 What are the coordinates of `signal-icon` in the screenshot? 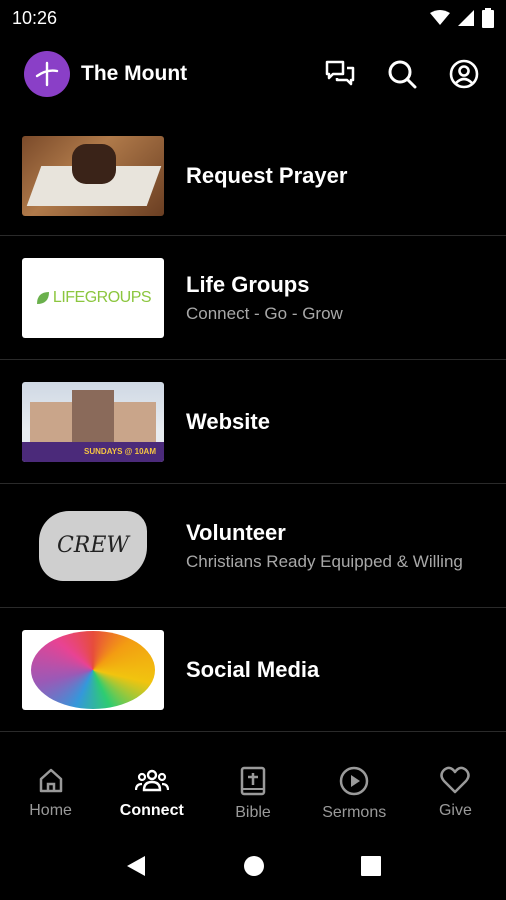 It's located at (466, 18).